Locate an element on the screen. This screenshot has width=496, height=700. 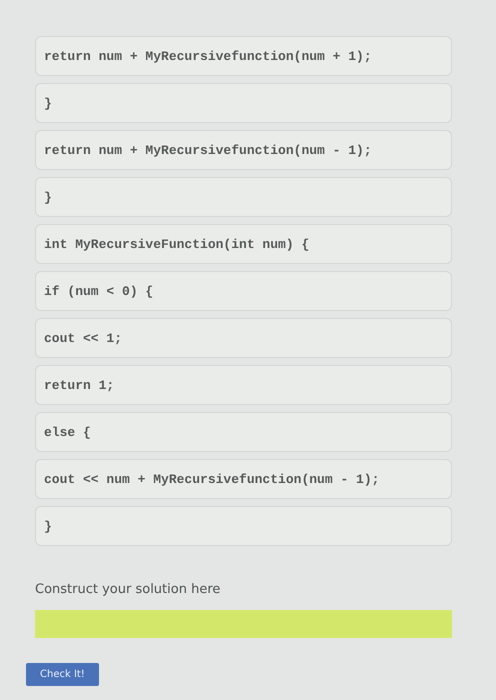
code-block: int MyRecursiveFunction(int num) { is located at coordinates (243, 244).